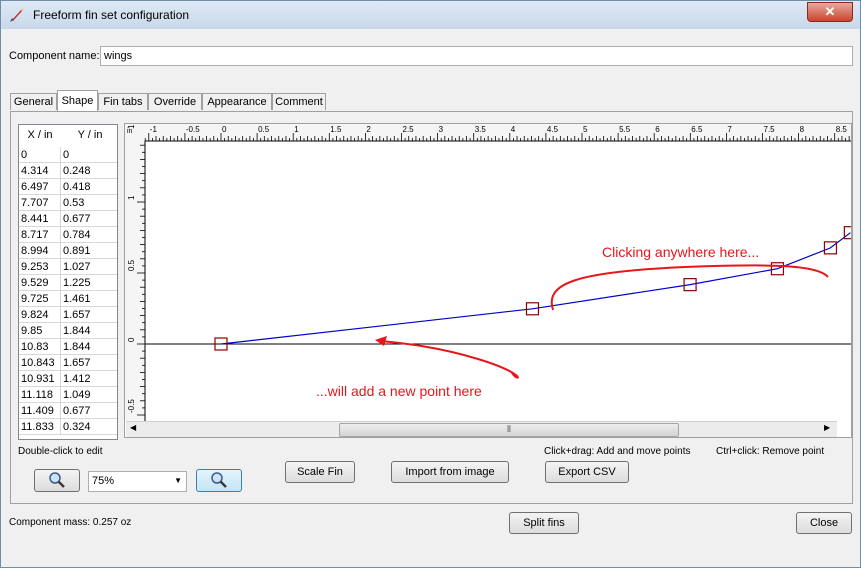 The width and height of the screenshot is (861, 568). I want to click on x-ruler-label: -0.5, so click(193, 129).